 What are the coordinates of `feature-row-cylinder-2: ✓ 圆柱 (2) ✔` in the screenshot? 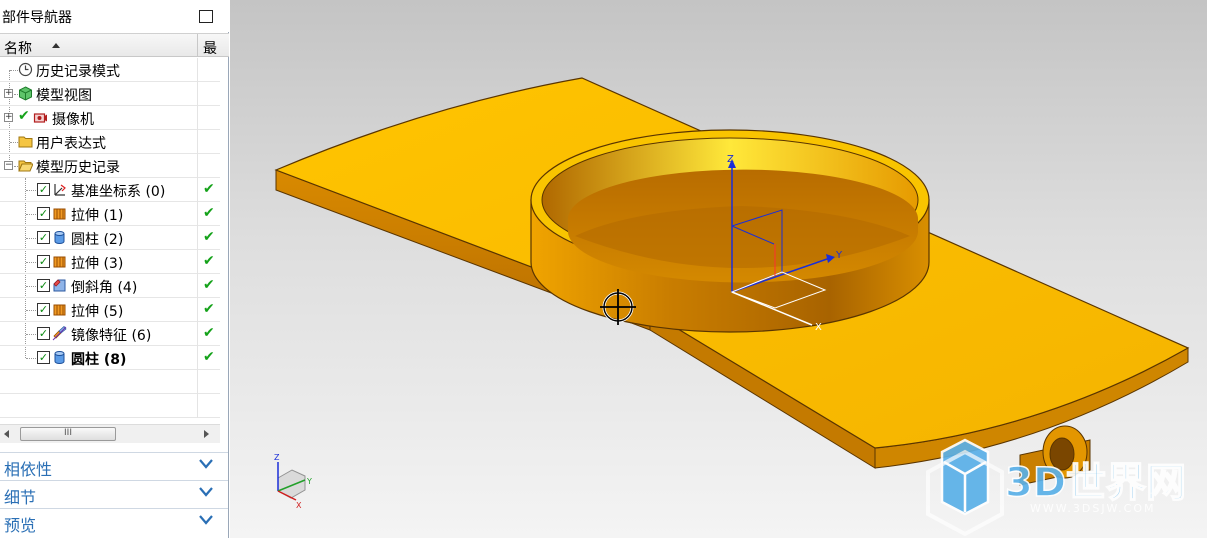 It's located at (110, 238).